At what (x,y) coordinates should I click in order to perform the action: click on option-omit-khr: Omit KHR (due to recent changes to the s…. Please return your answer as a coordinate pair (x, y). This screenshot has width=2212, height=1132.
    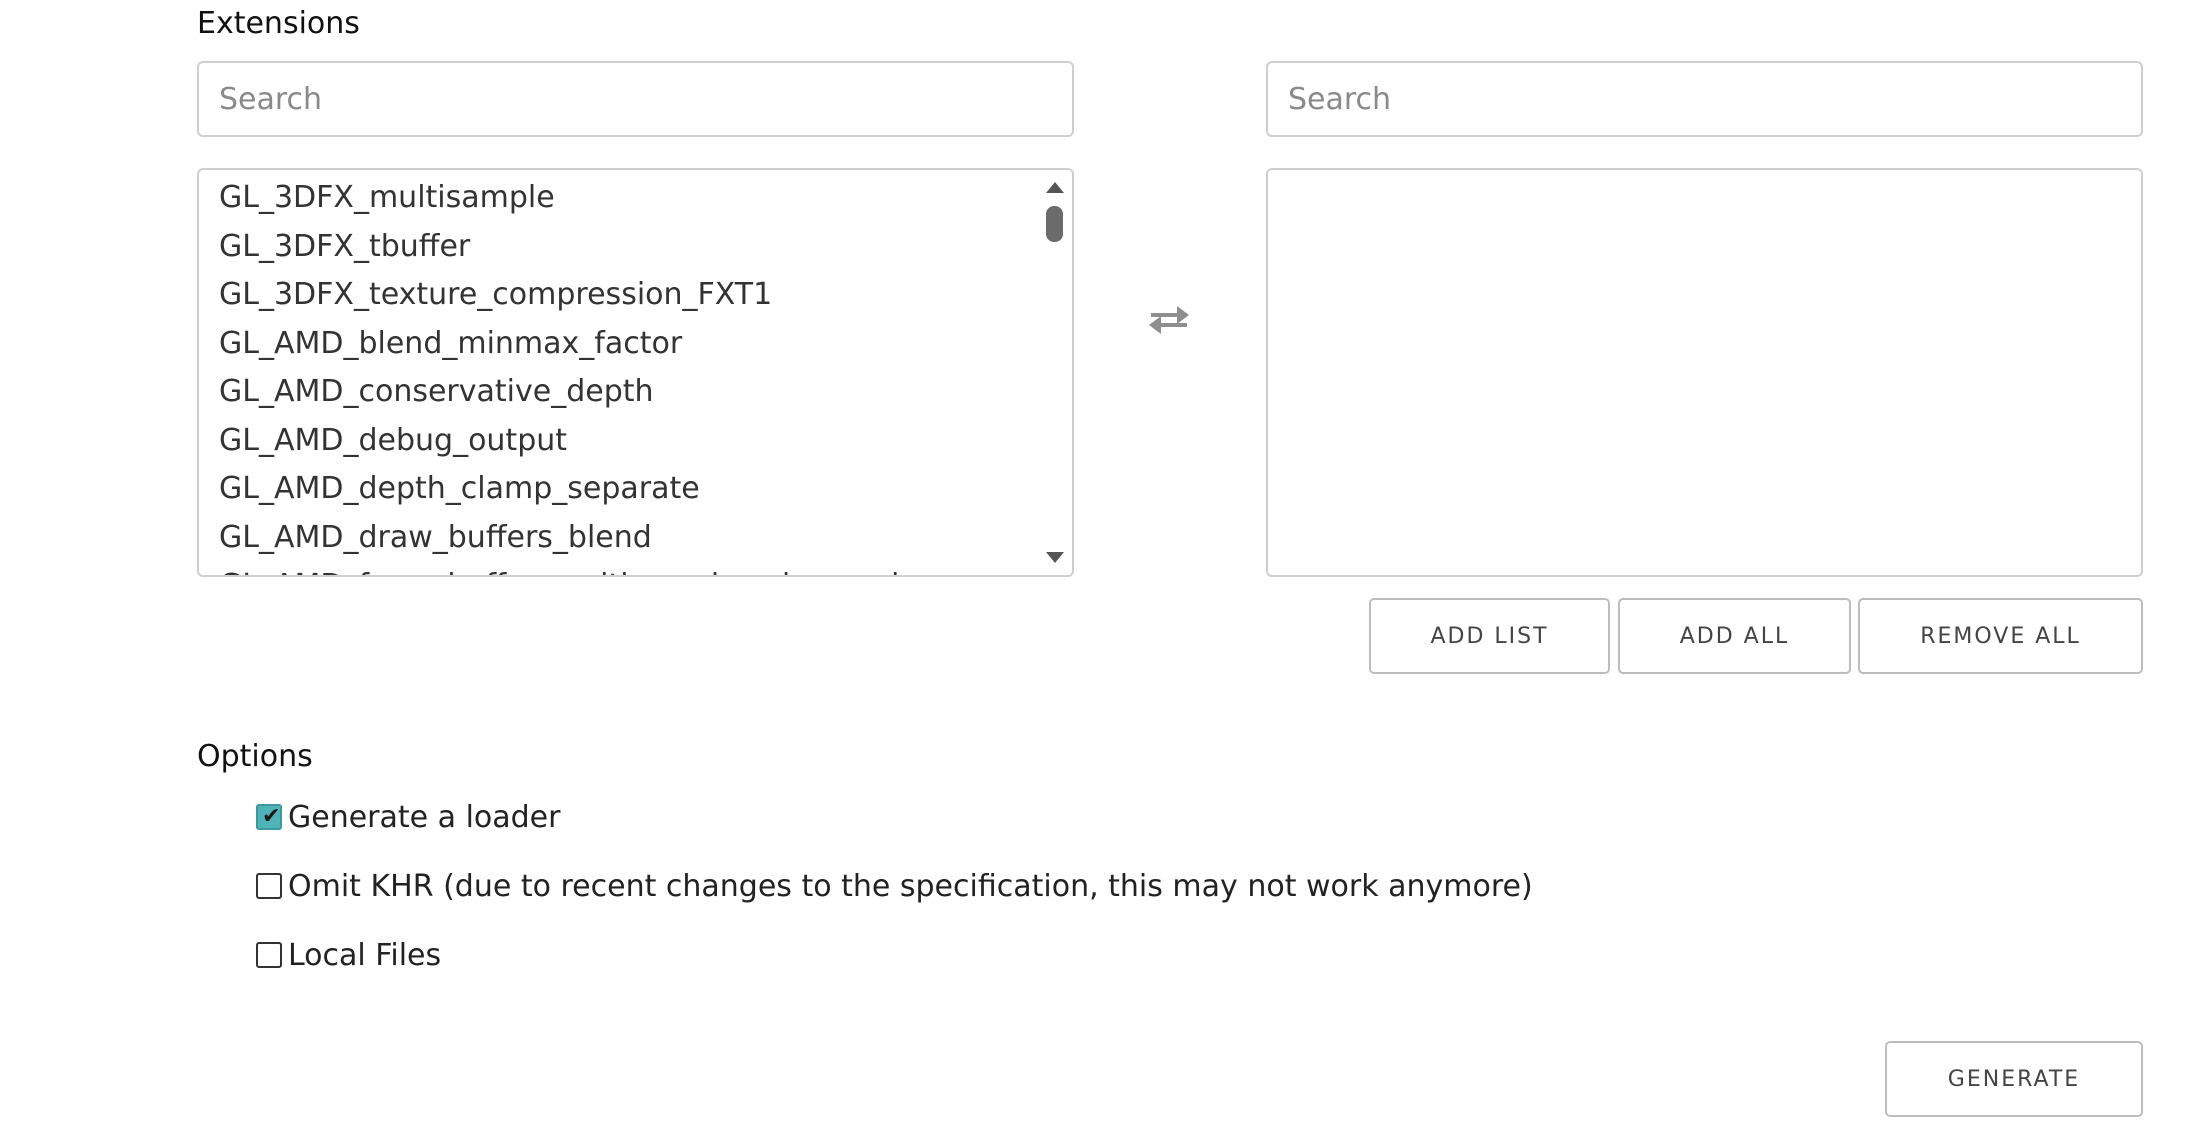
    Looking at the image, I should click on (894, 886).